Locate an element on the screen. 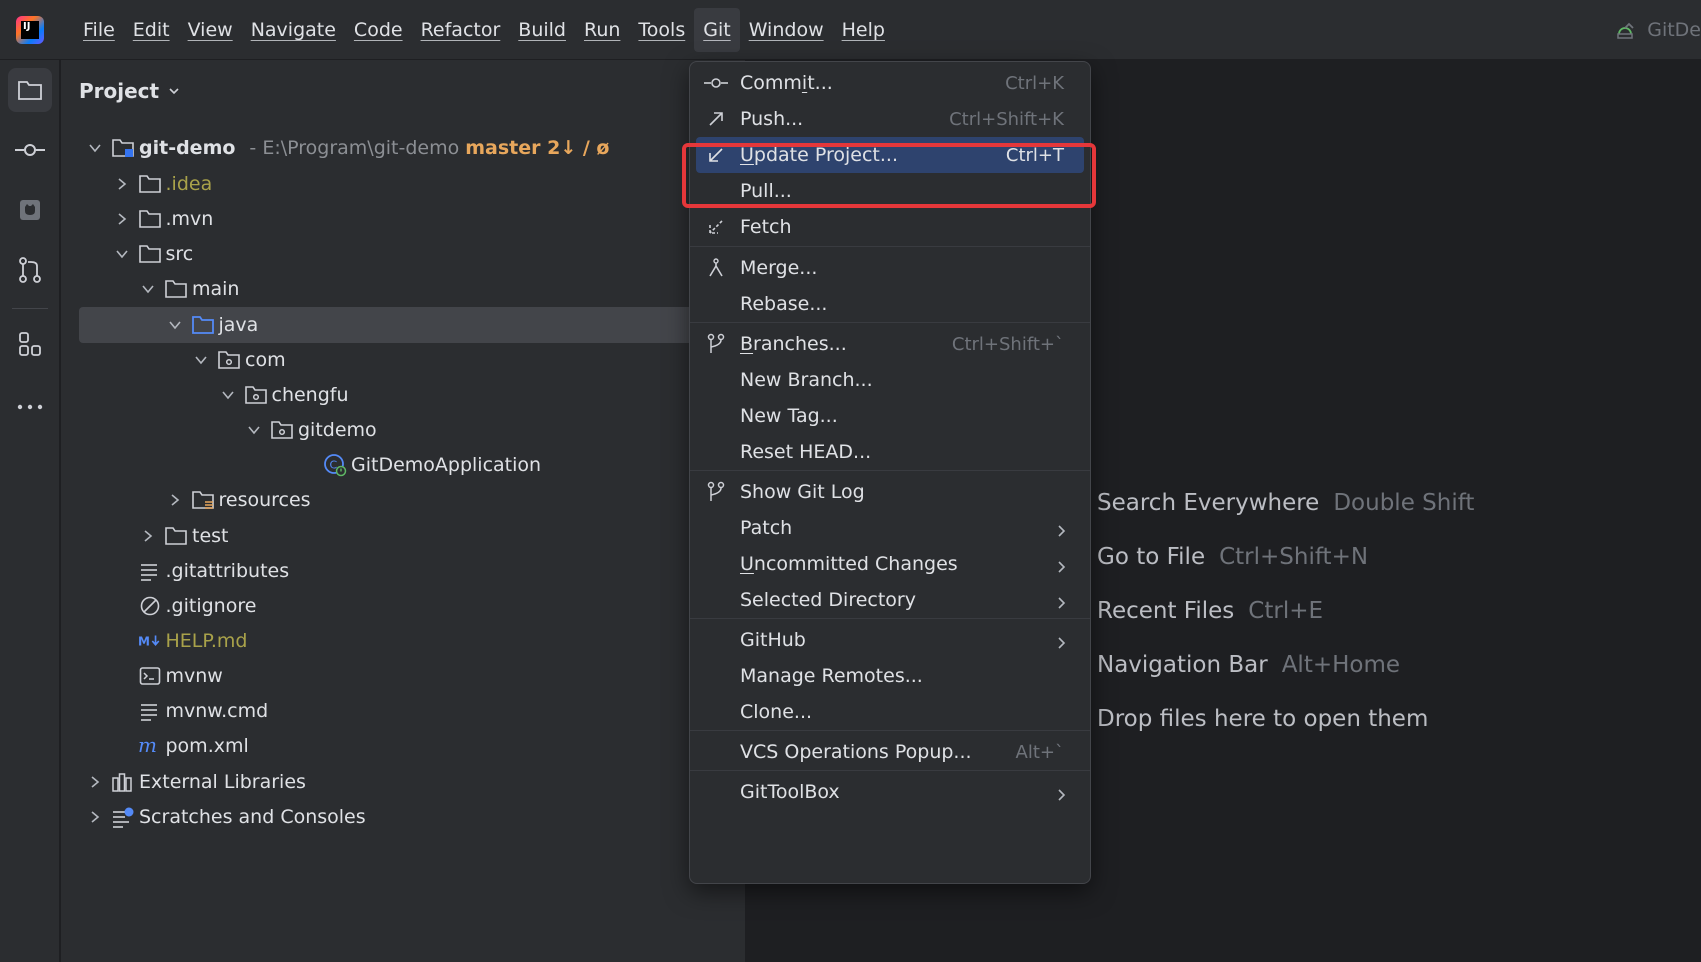  tree-item: resources is located at coordinates (412, 500).